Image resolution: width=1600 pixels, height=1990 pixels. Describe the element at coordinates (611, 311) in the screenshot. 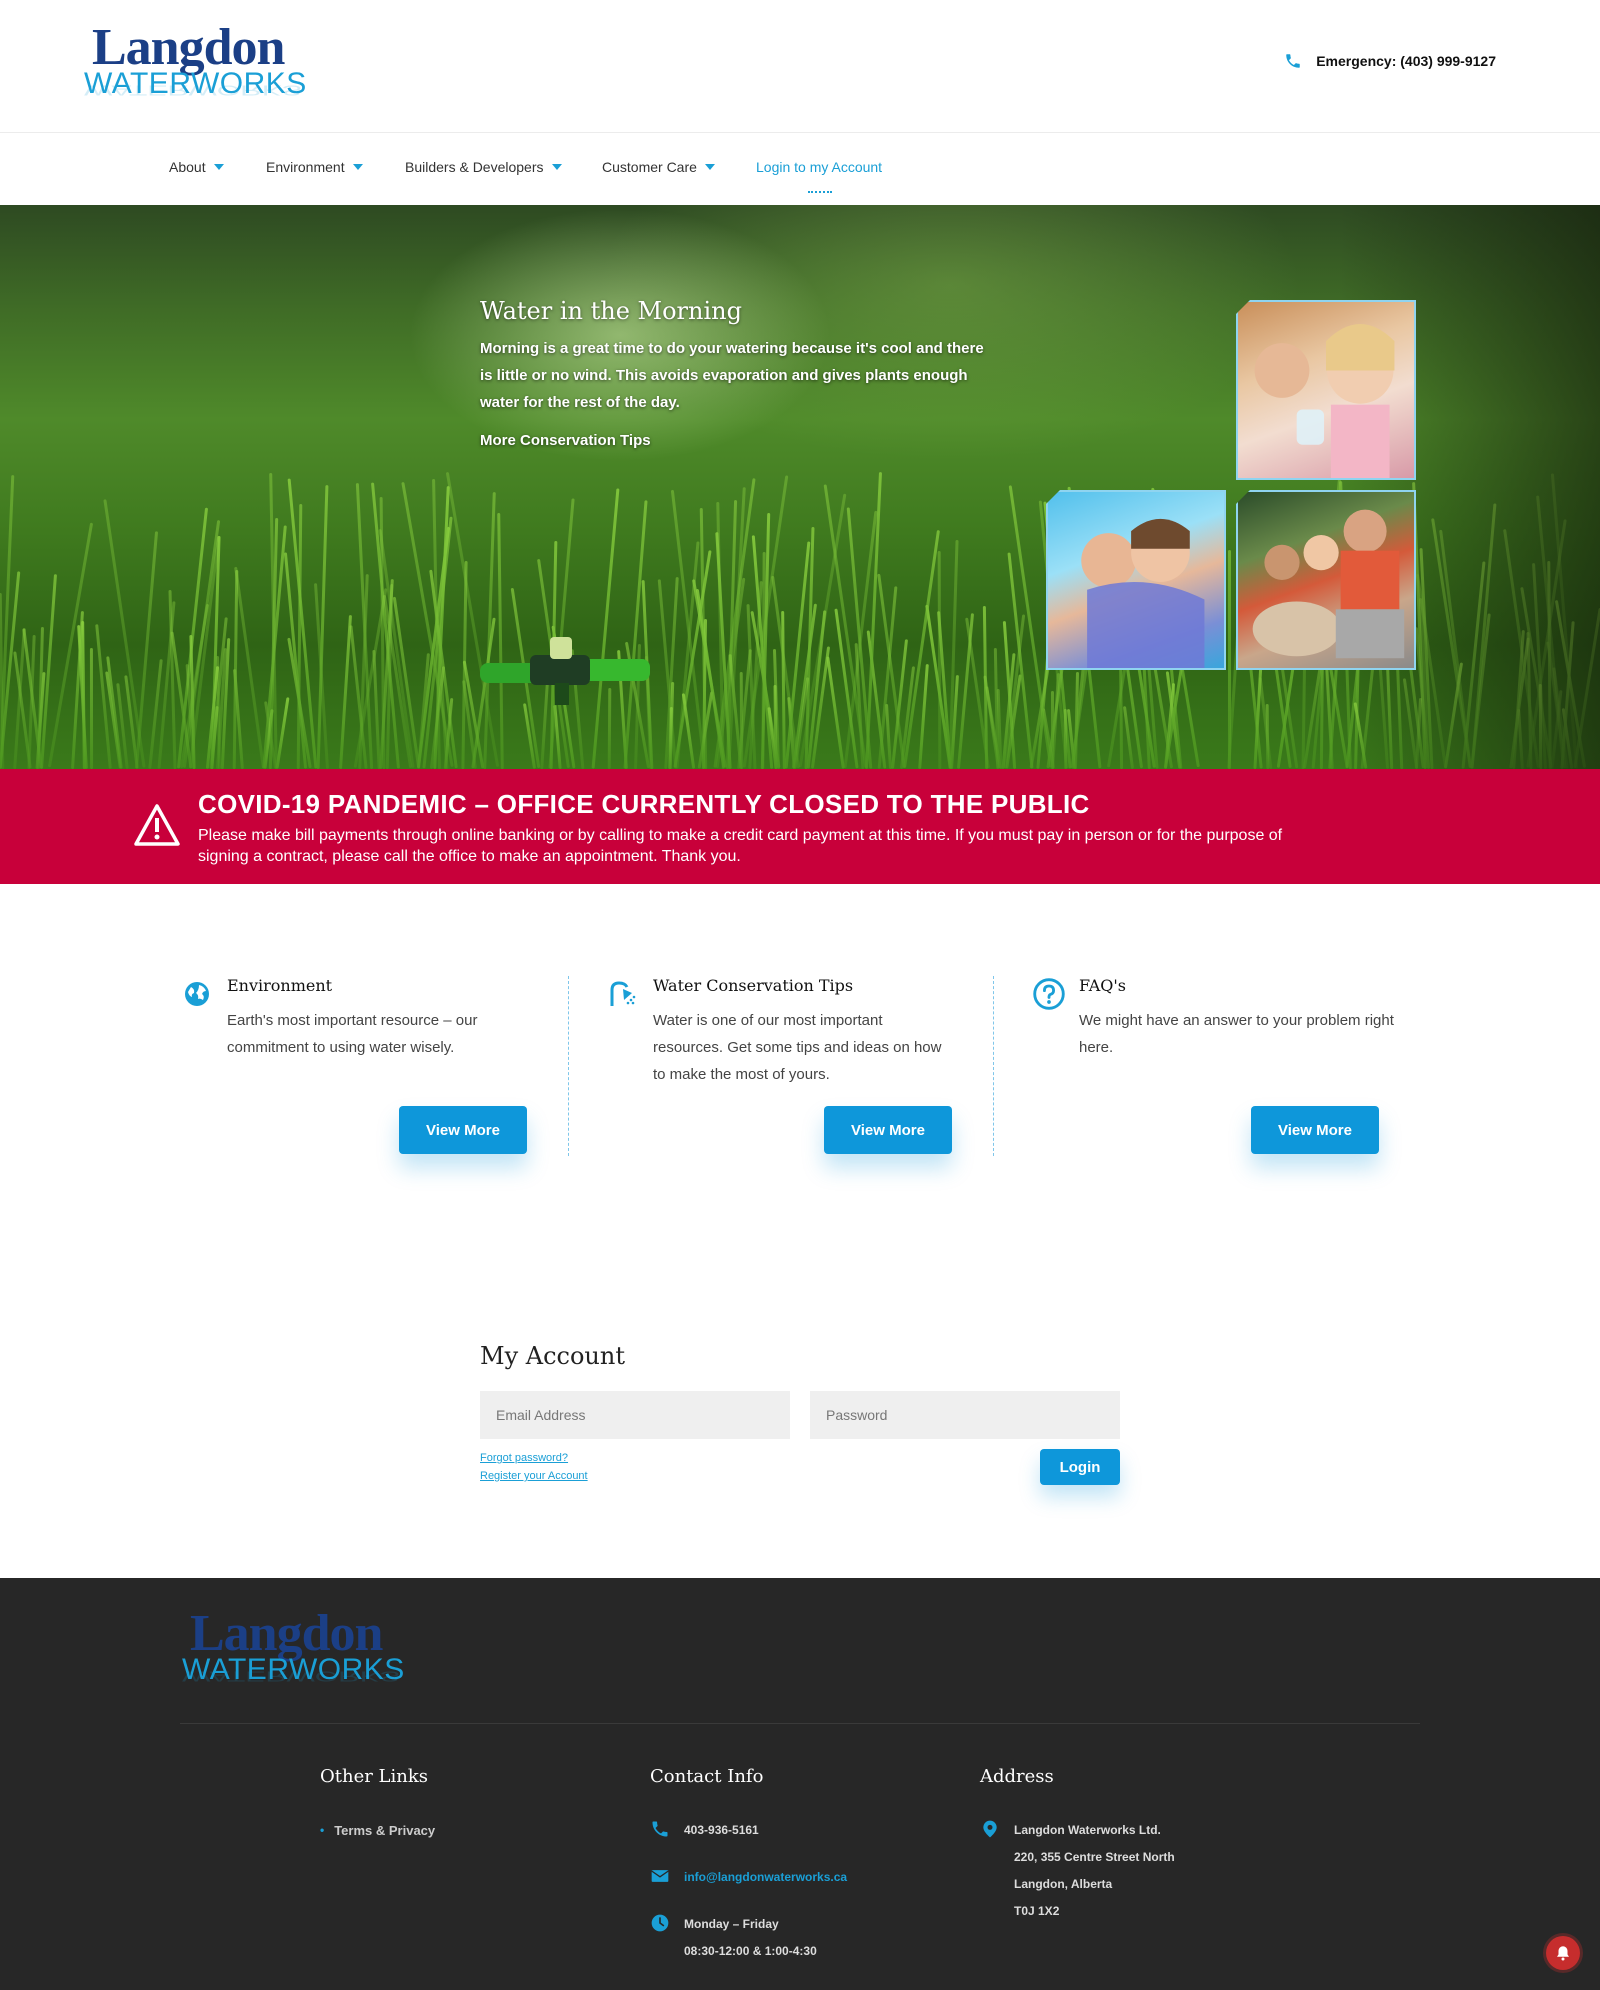

I see `hero-title: Water in the Morning` at that location.